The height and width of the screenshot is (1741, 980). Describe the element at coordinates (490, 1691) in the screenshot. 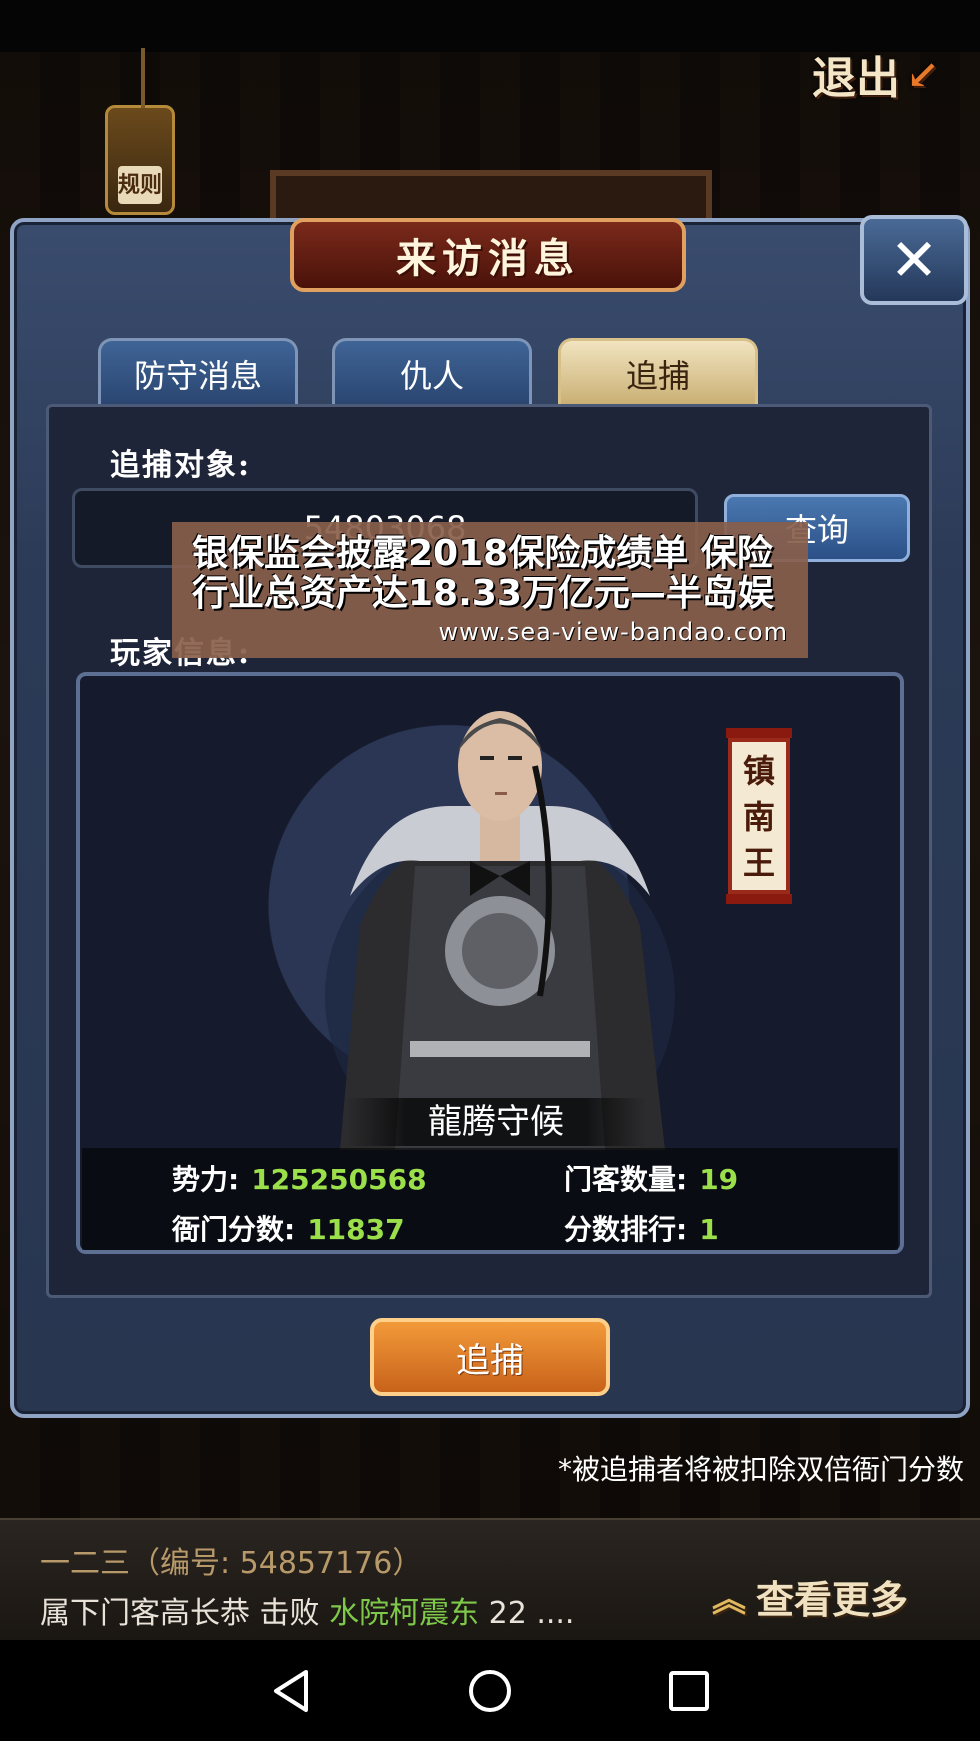

I see `home-icon` at that location.